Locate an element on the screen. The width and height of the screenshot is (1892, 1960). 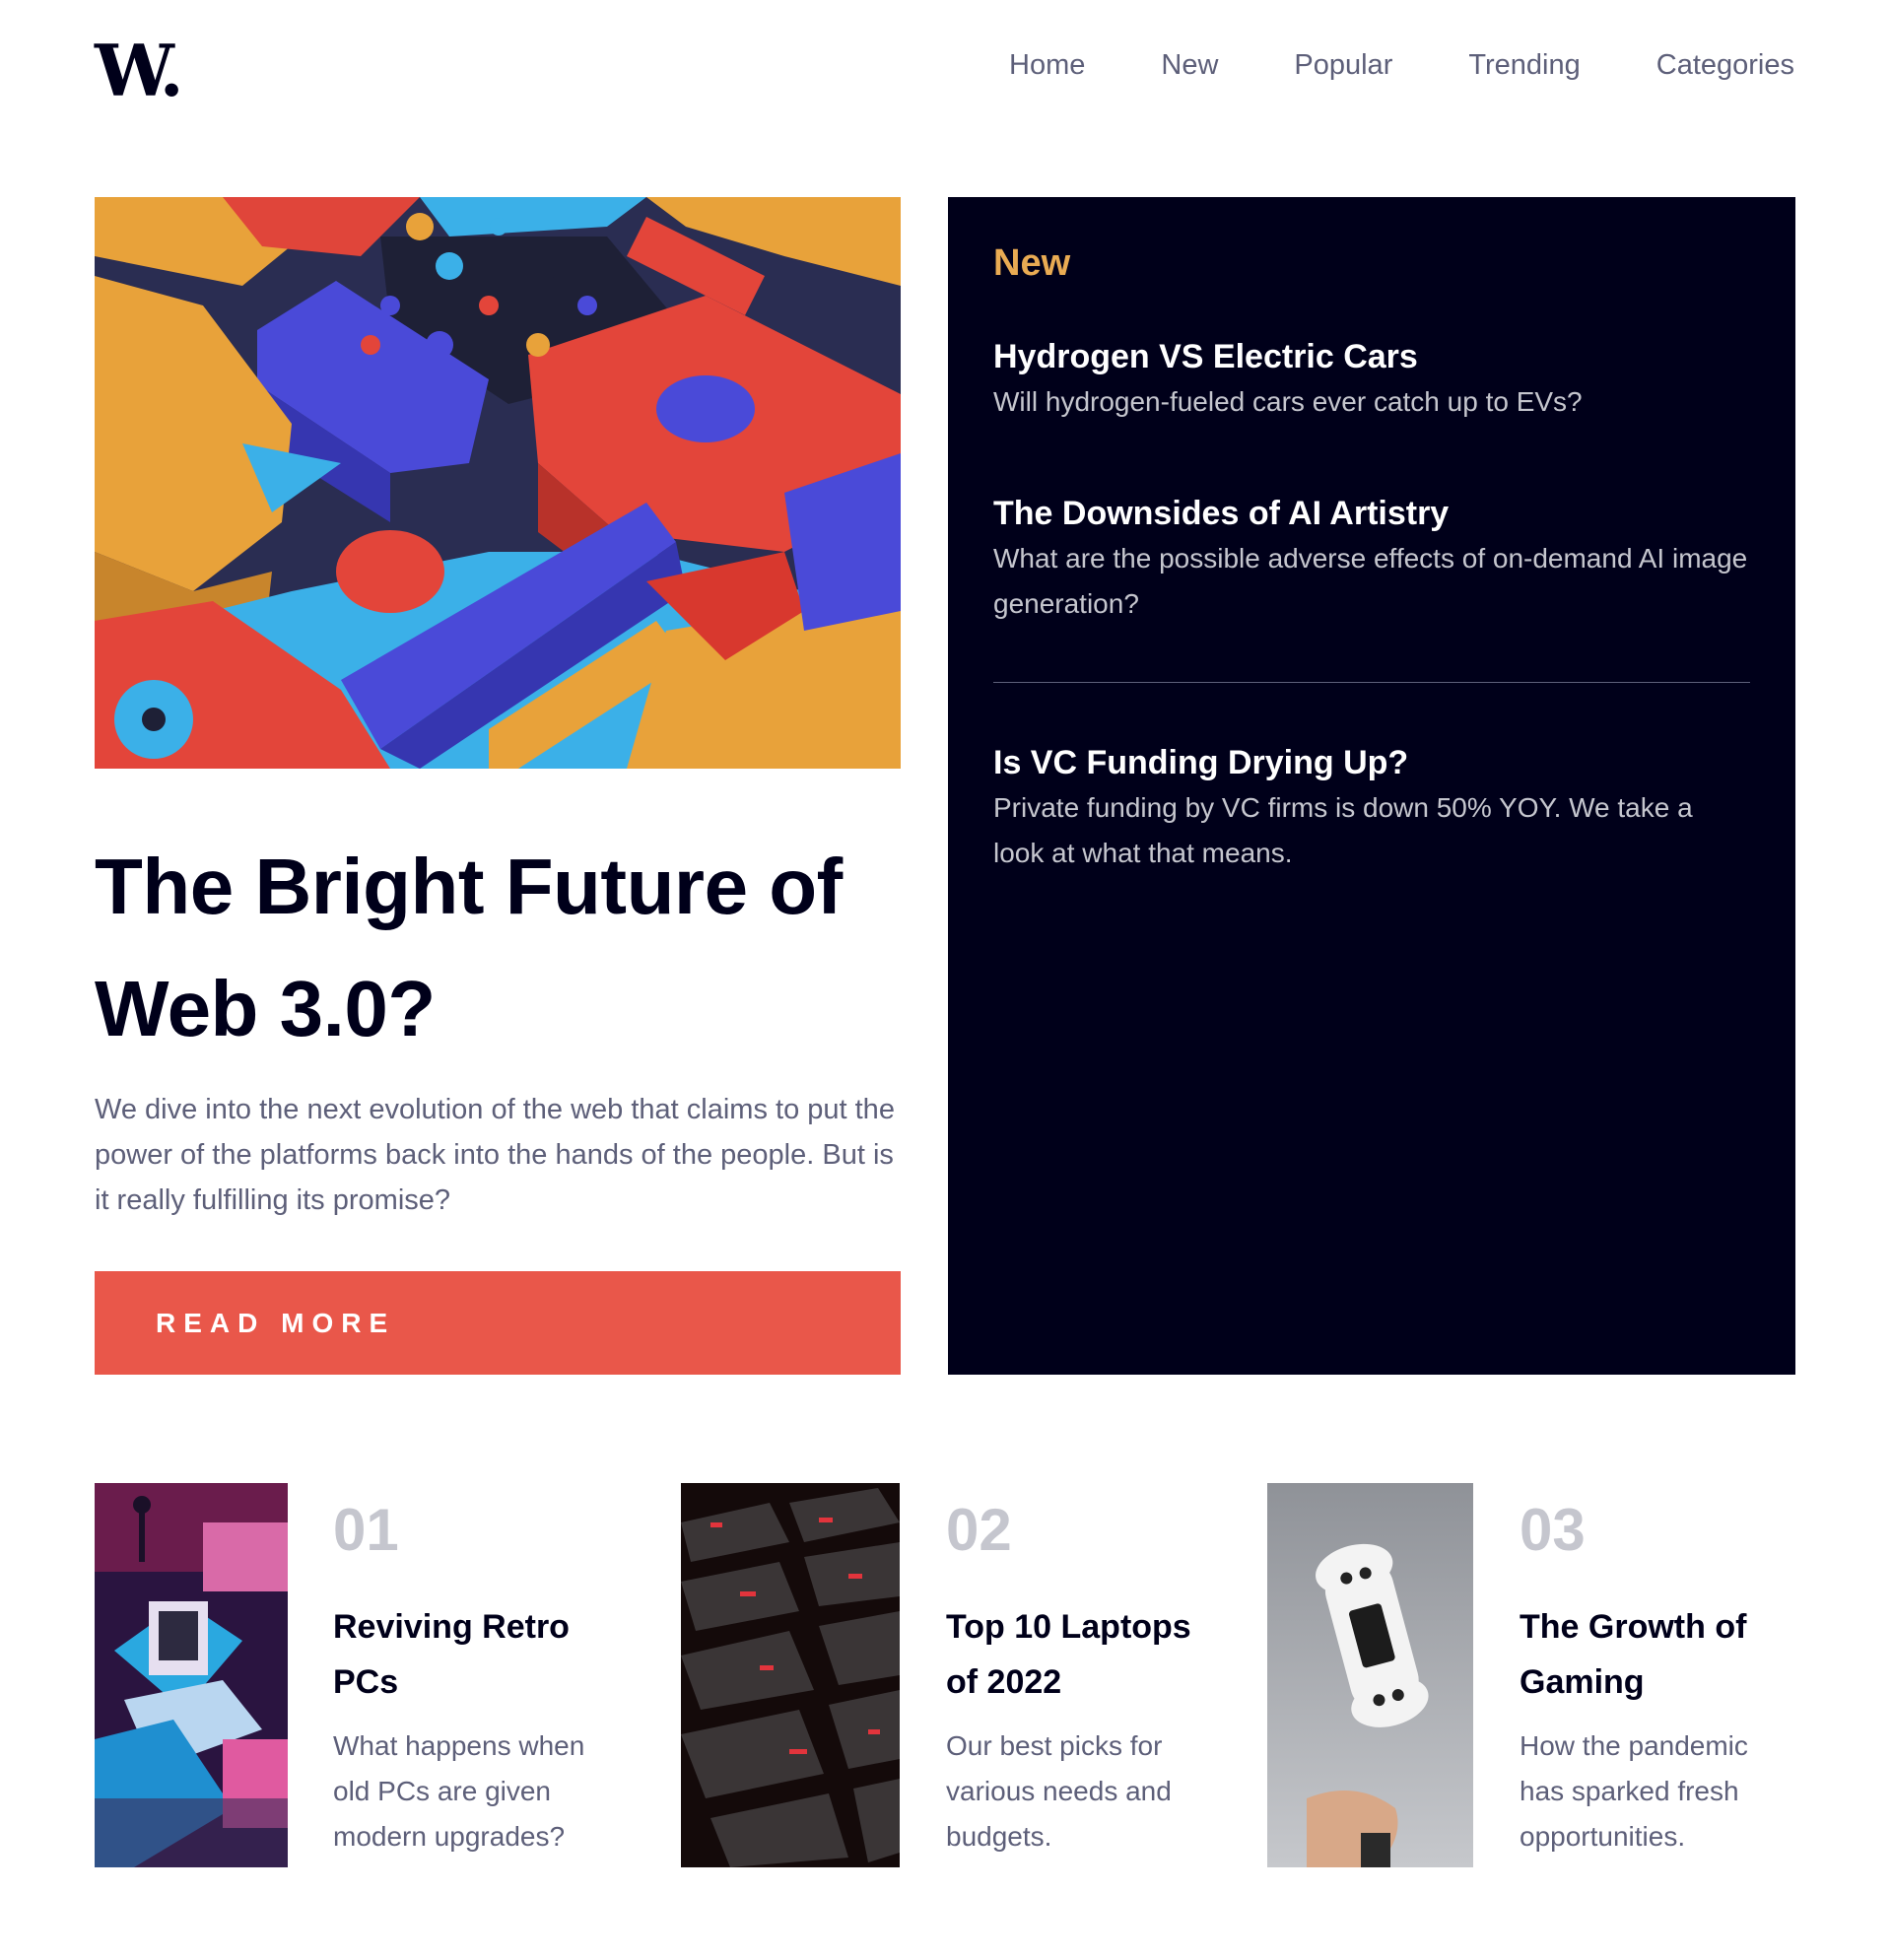
new-article-title: Is VC Funding Drying Up? is located at coordinates (1371, 762).